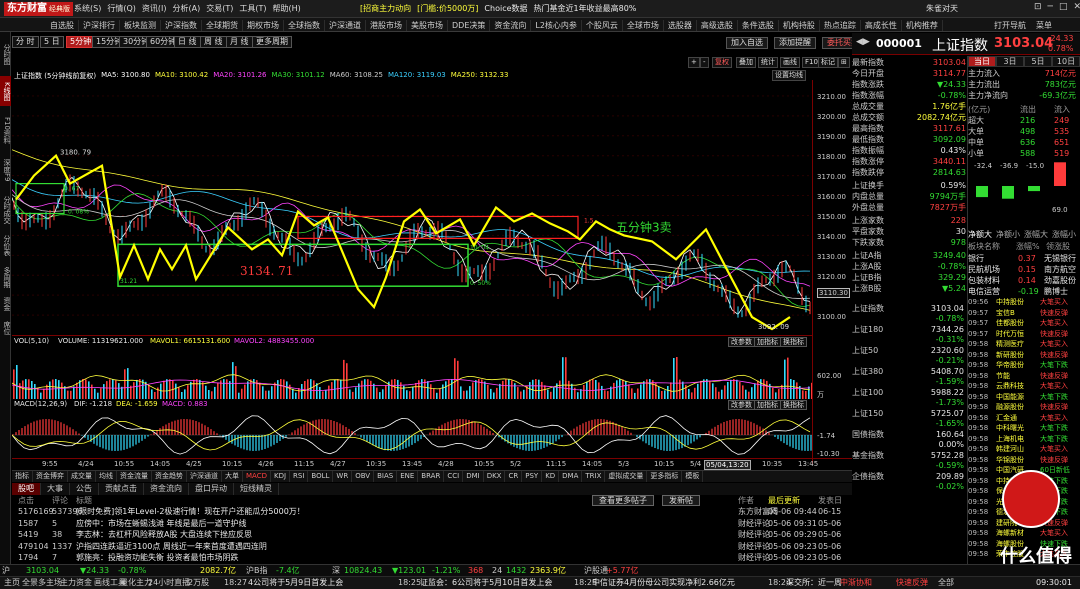 The image size is (1080, 589). What do you see at coordinates (84, 489) in the screenshot?
I see `news-tab-notices: 公告` at bounding box center [84, 489].